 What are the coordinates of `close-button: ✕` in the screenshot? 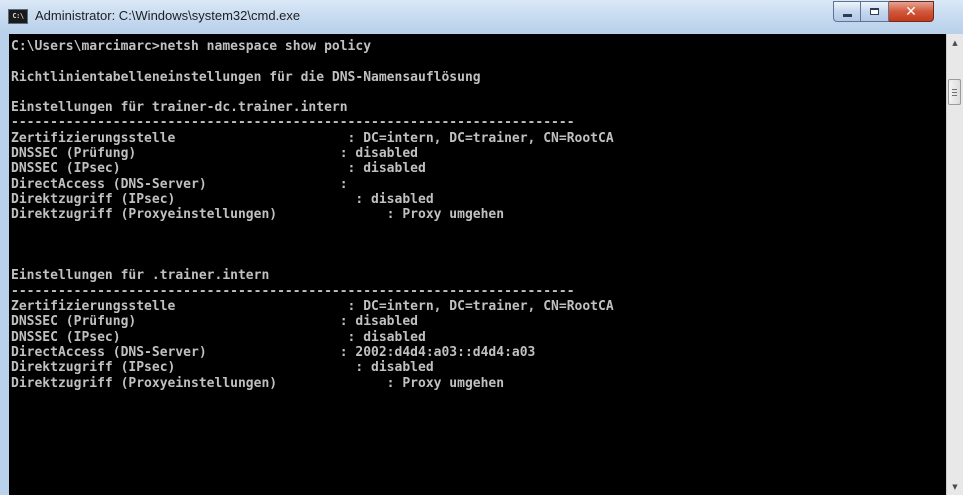 It's located at (911, 11).